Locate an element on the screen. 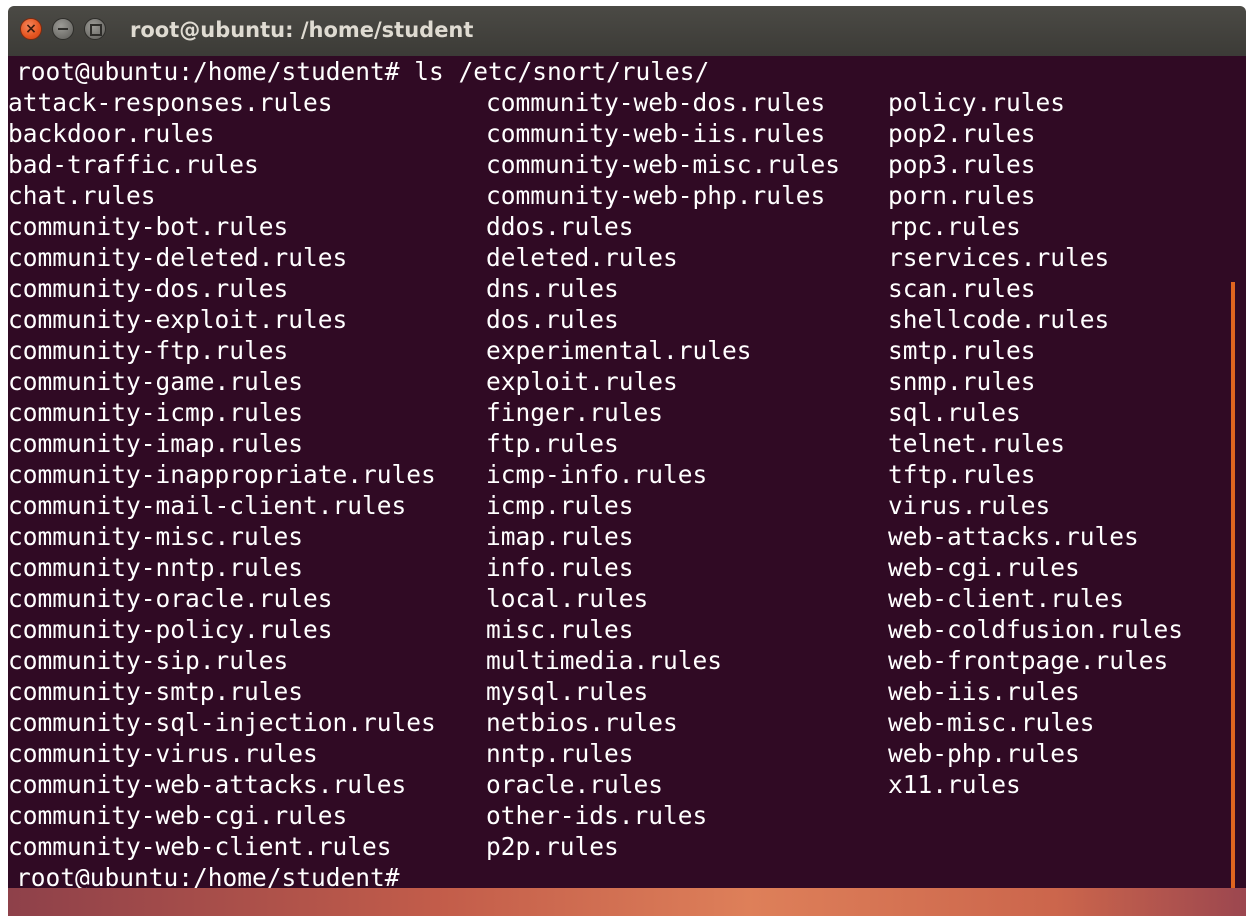  maximize-icon is located at coordinates (96, 30).